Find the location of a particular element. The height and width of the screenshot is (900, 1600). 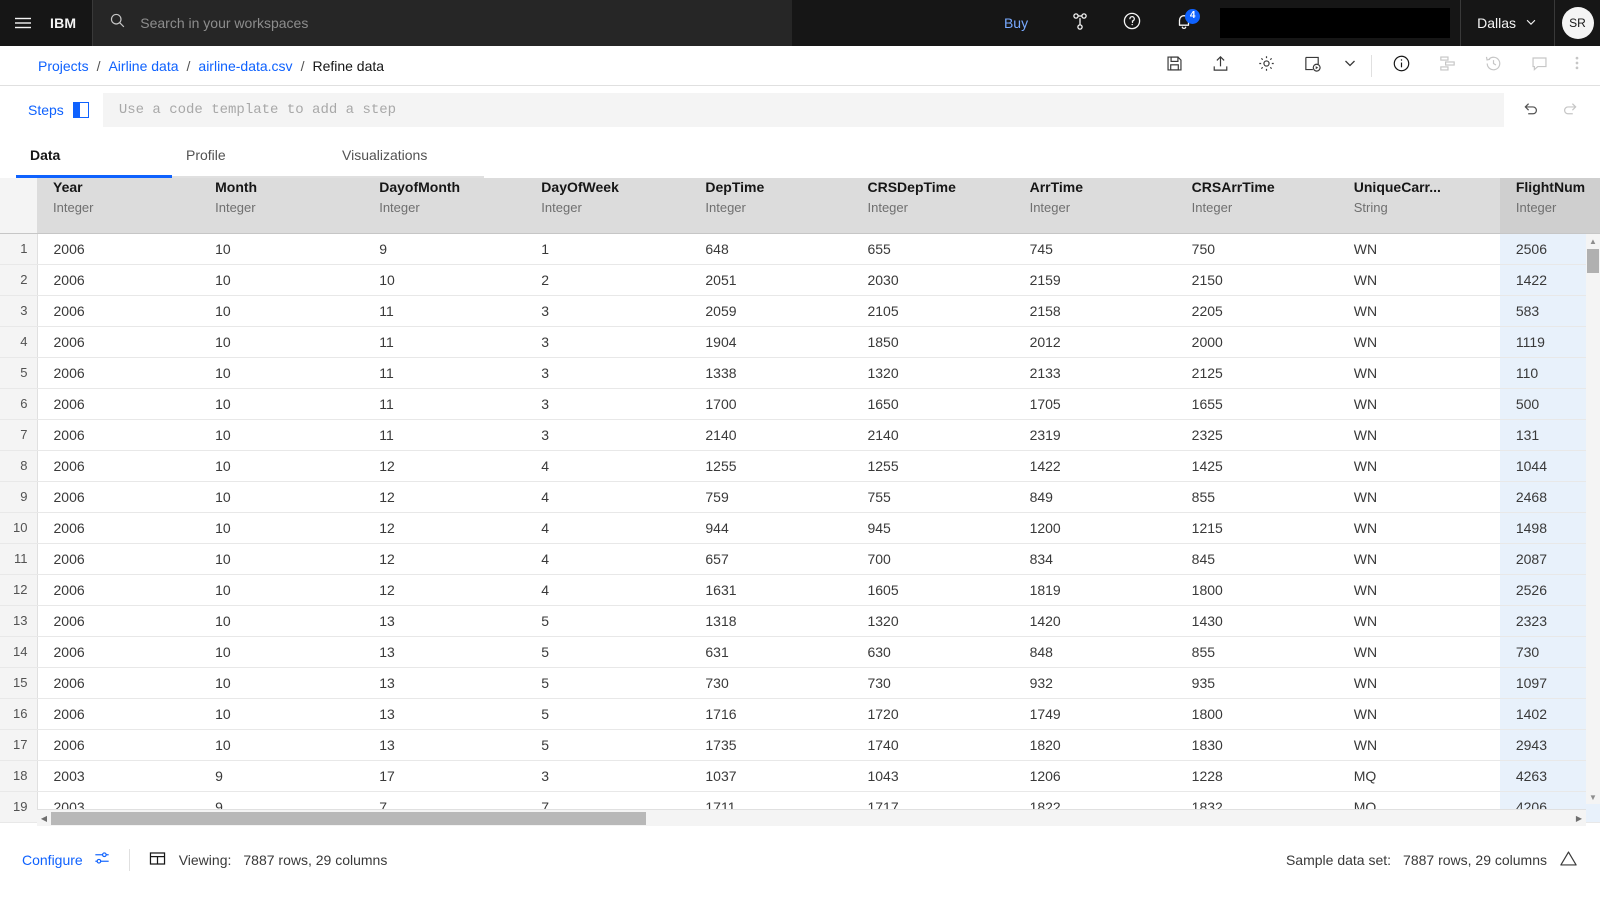

table-row: 6 2006 10 11 3 1700 1650 1705 1655 WN 500 is located at coordinates (800, 404).